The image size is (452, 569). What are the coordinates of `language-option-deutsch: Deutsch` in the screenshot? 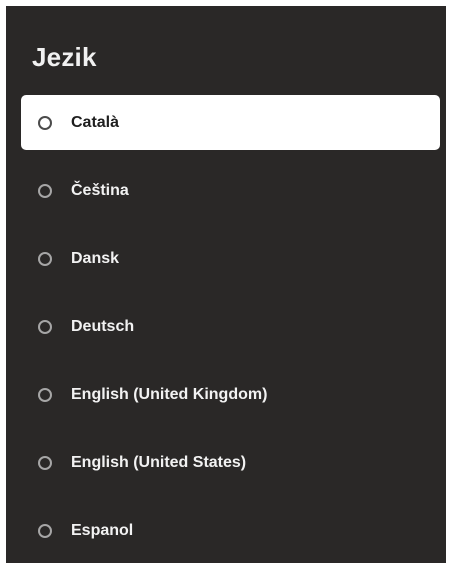 It's located at (230, 326).